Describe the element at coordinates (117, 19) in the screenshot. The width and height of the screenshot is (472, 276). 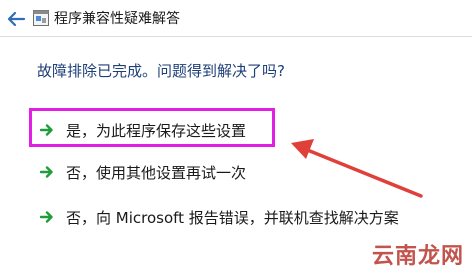
I see `window-title: 程序兼容性疑难解答` at that location.